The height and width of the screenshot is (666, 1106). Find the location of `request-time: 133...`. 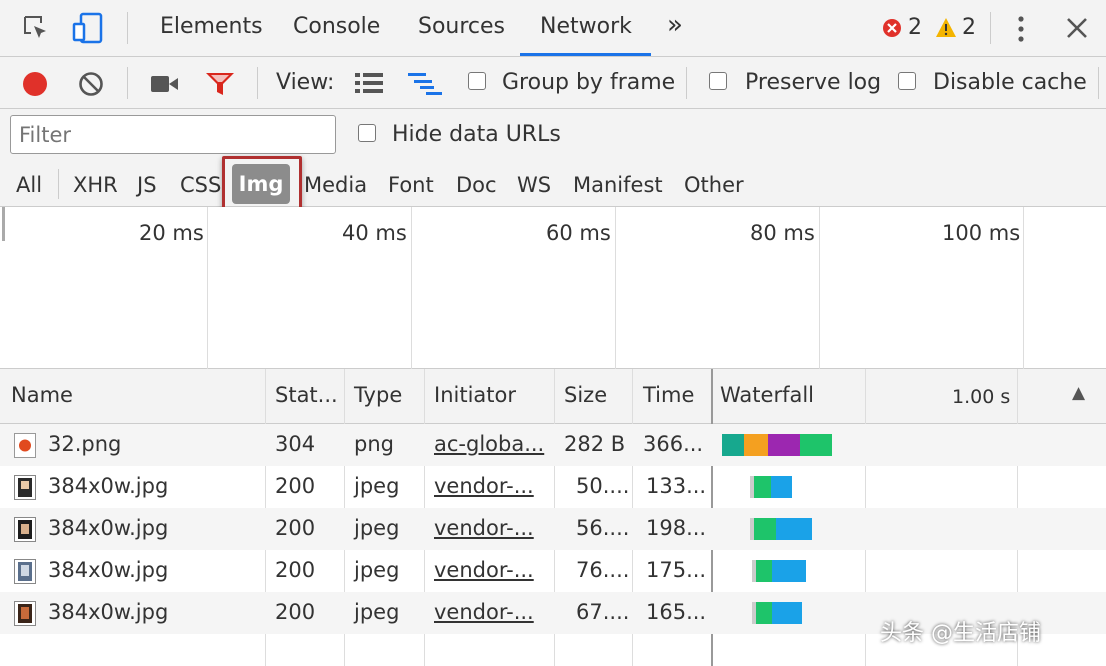

request-time: 133... is located at coordinates (676, 486).